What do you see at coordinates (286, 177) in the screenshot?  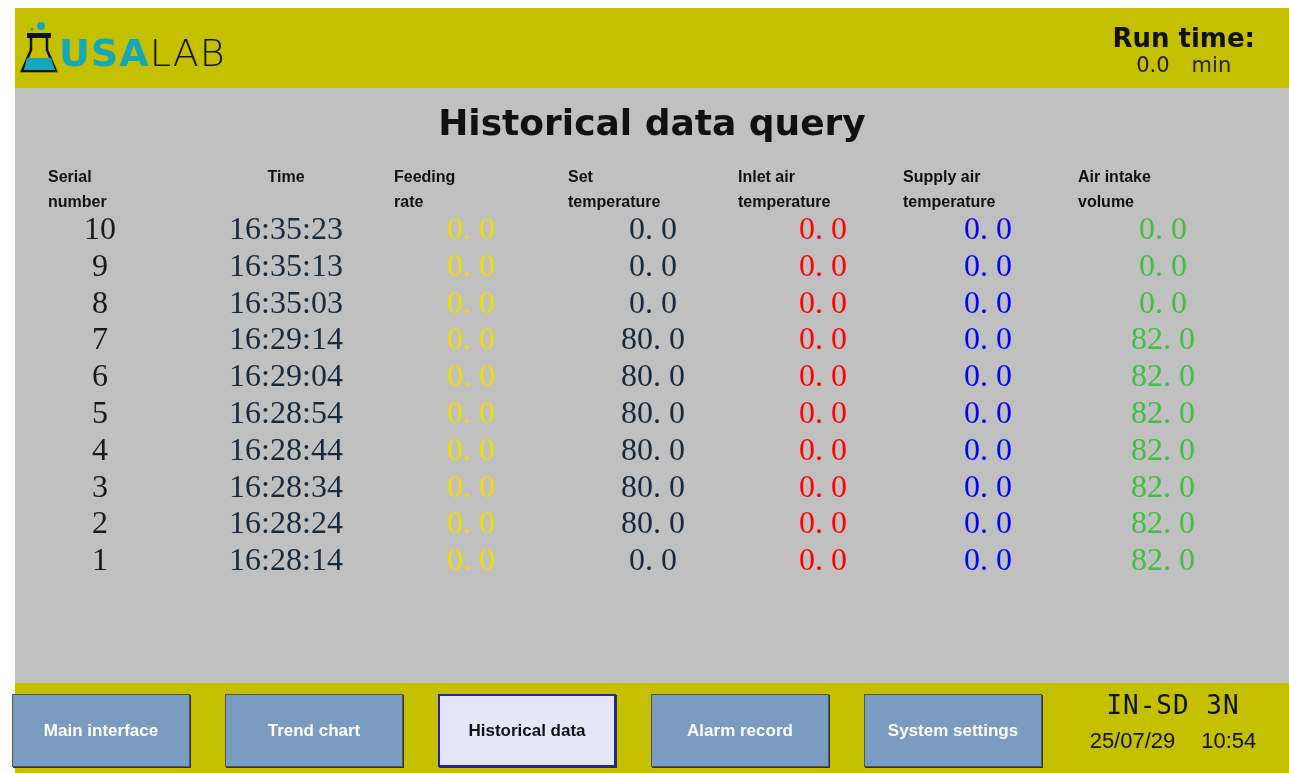 I see `column-header: Time` at bounding box center [286, 177].